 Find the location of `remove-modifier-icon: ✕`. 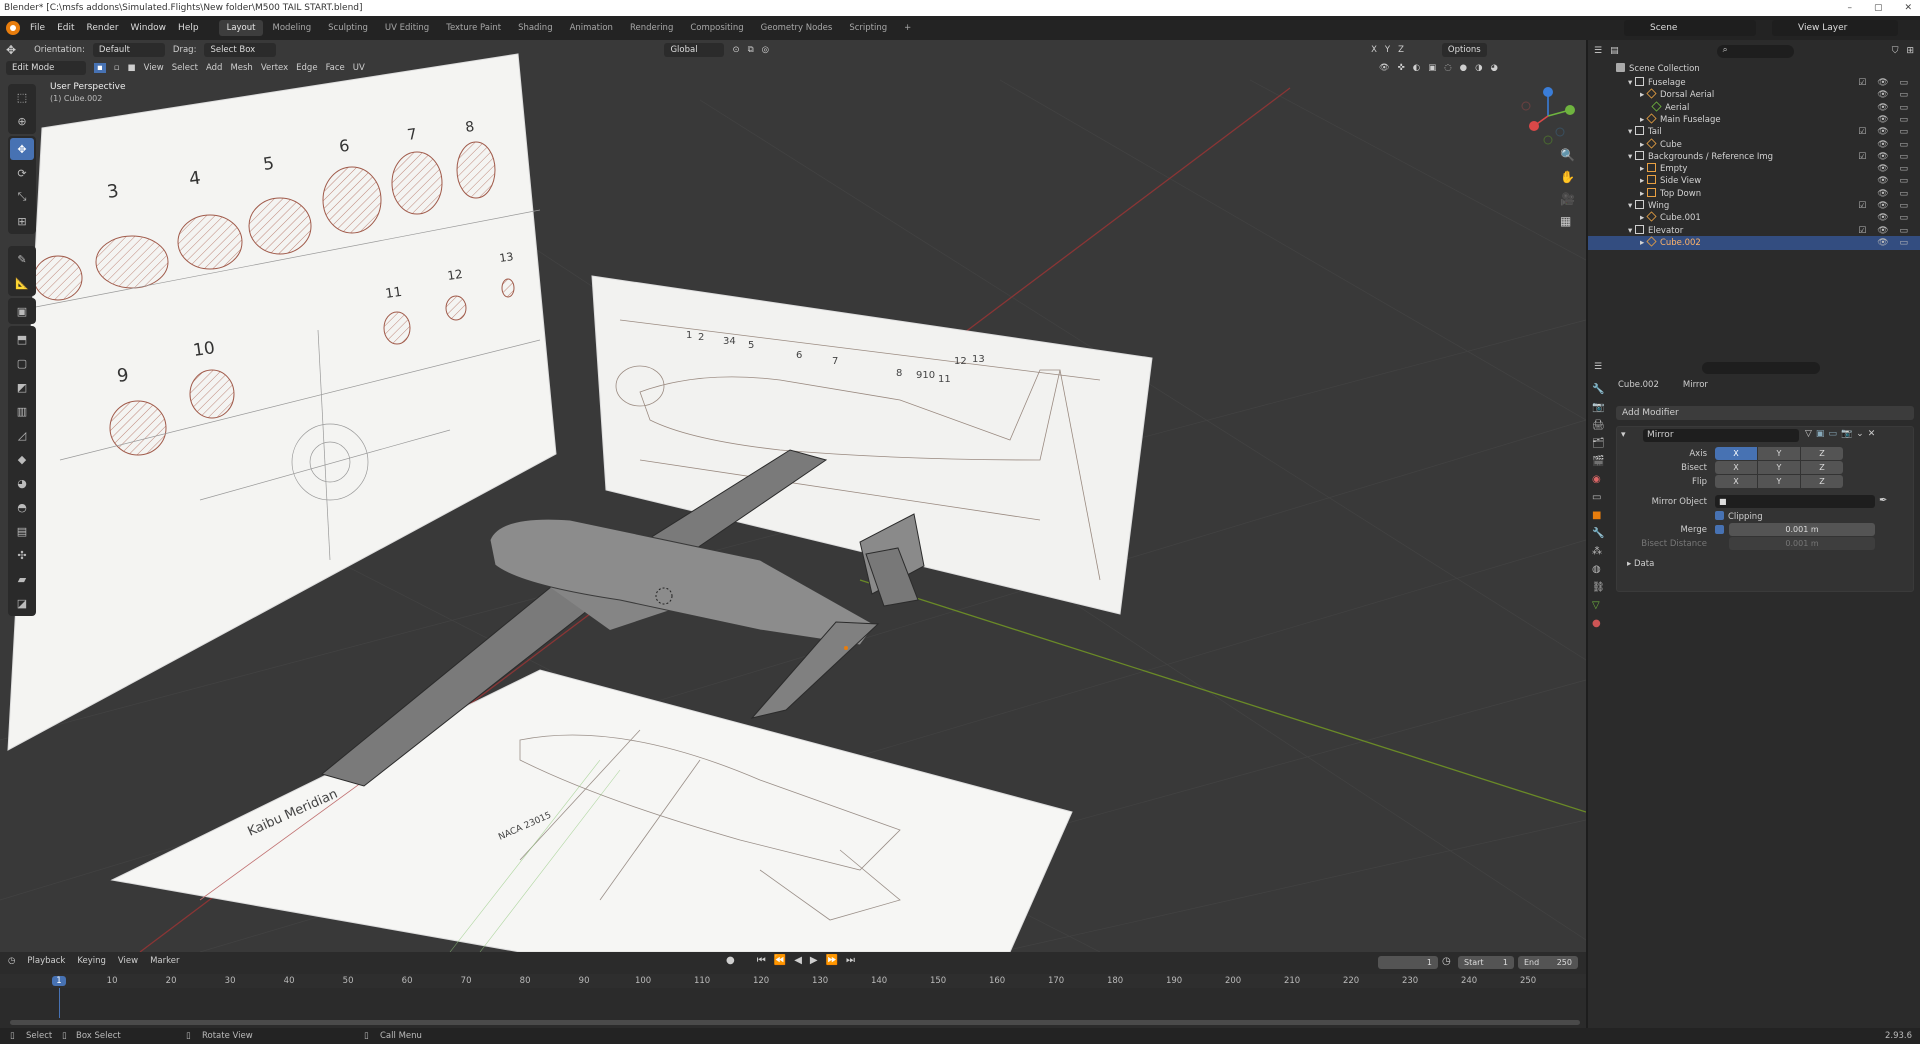

remove-modifier-icon: ✕ is located at coordinates (1872, 434).